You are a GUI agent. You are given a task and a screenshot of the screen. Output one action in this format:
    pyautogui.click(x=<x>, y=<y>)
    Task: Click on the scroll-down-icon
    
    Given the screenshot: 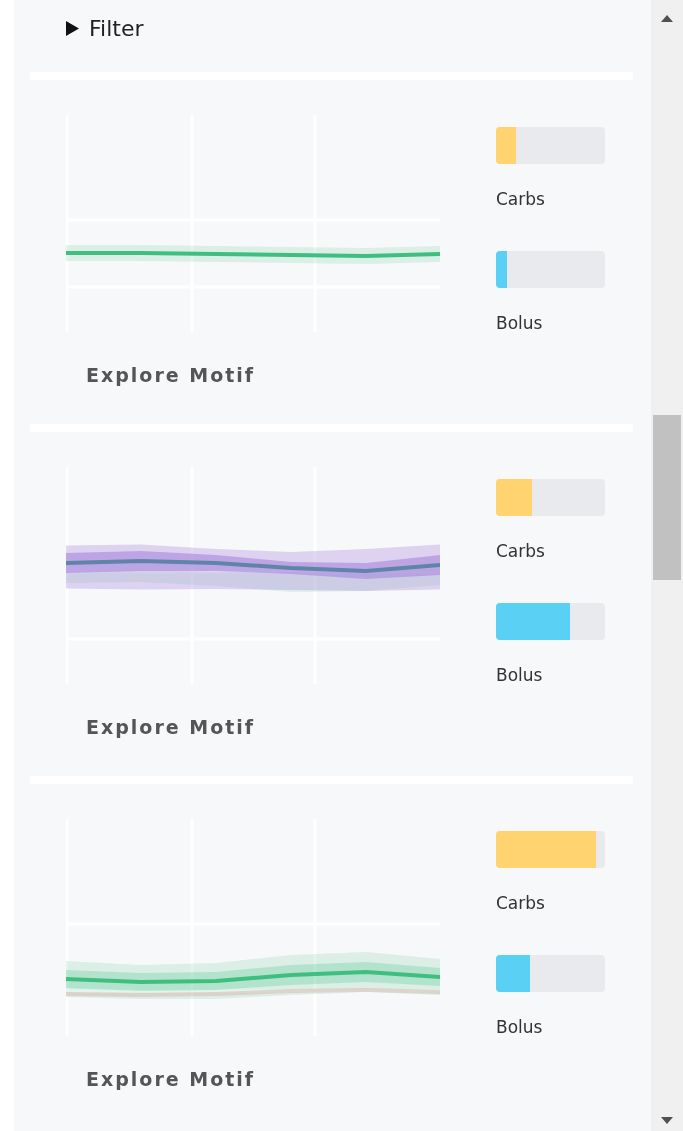 What is the action you would take?
    pyautogui.click(x=667, y=1120)
    